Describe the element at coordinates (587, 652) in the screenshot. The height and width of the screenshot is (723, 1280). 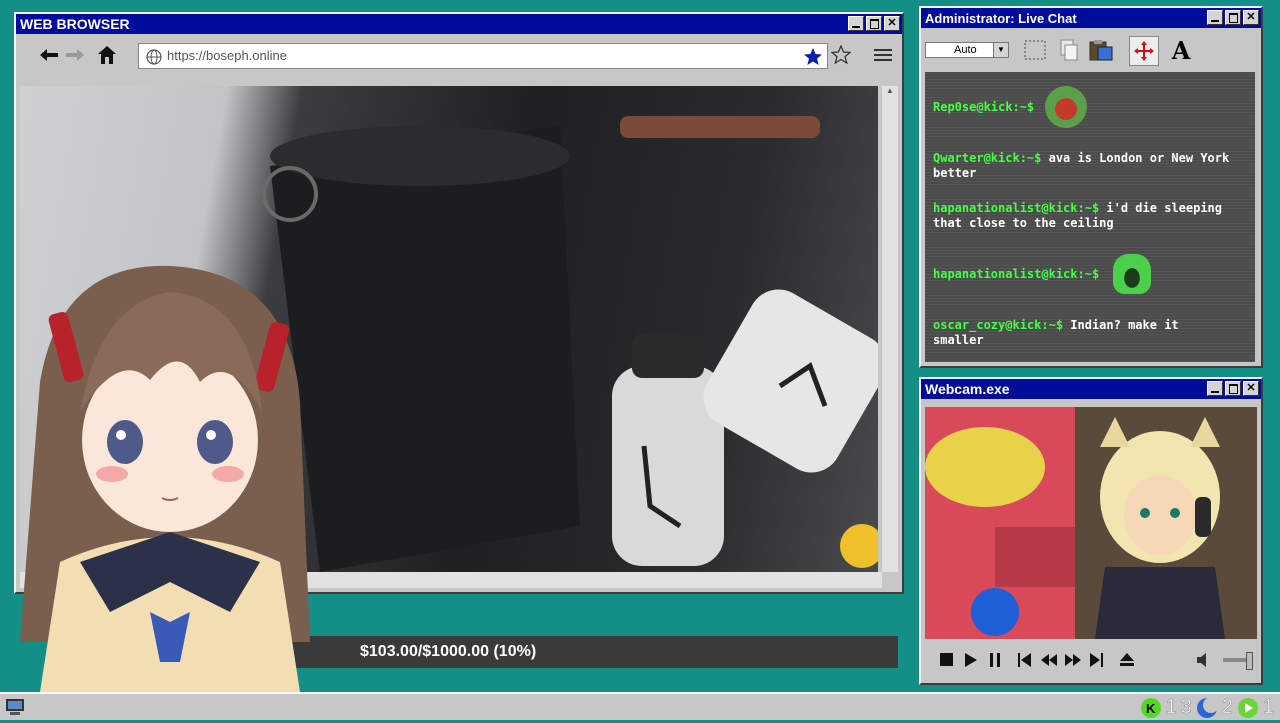
I see `donation-goal-bar: $103.00/$1000.00 (10%)` at that location.